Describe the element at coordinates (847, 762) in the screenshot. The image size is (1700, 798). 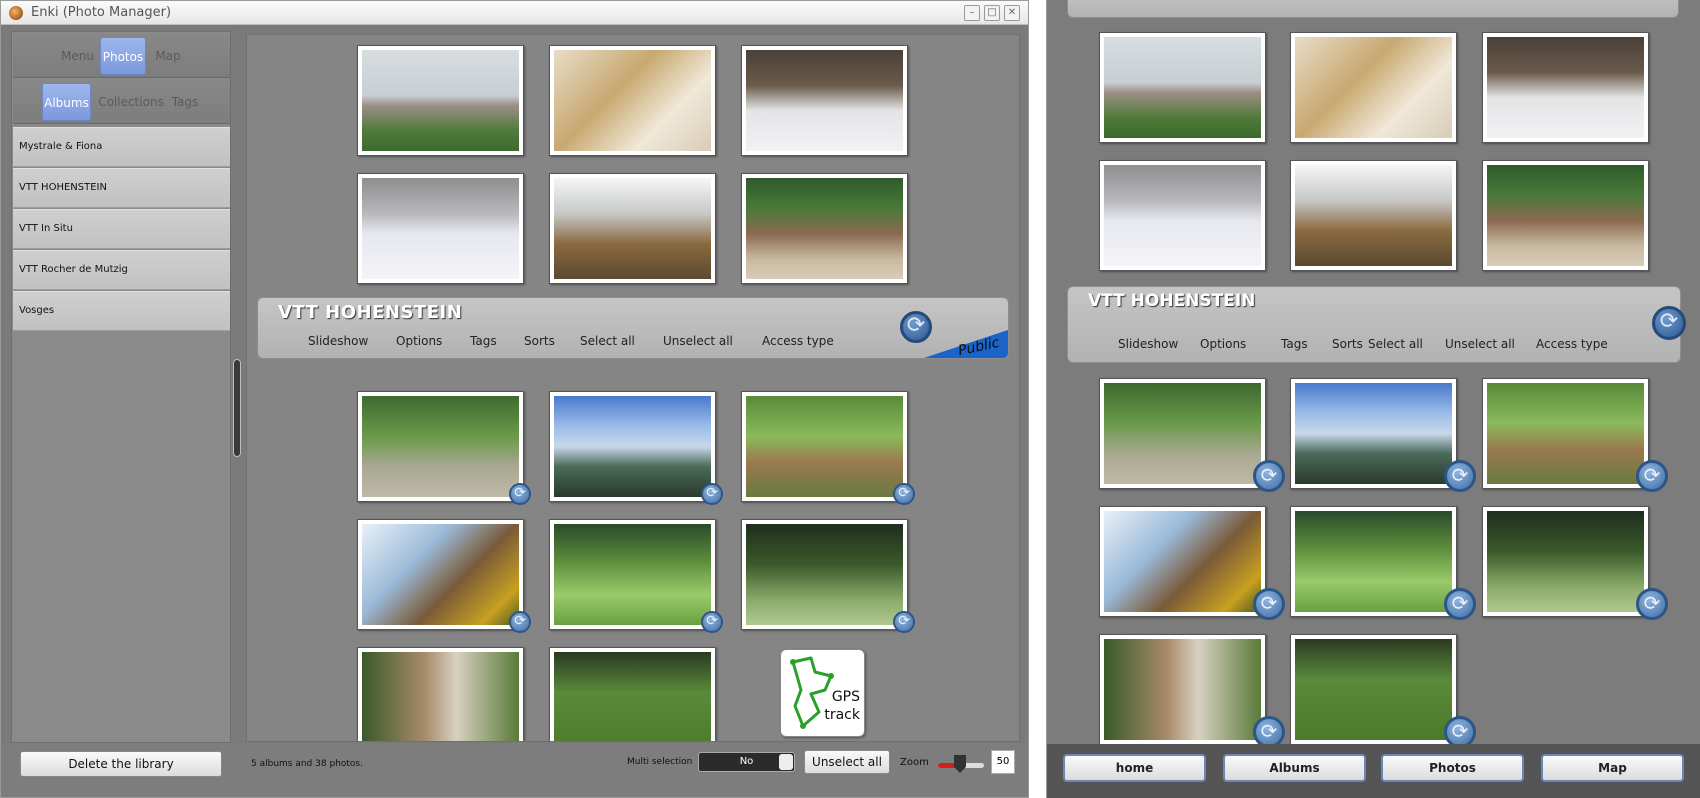
I see `unselect-all-button: Unselect all` at that location.